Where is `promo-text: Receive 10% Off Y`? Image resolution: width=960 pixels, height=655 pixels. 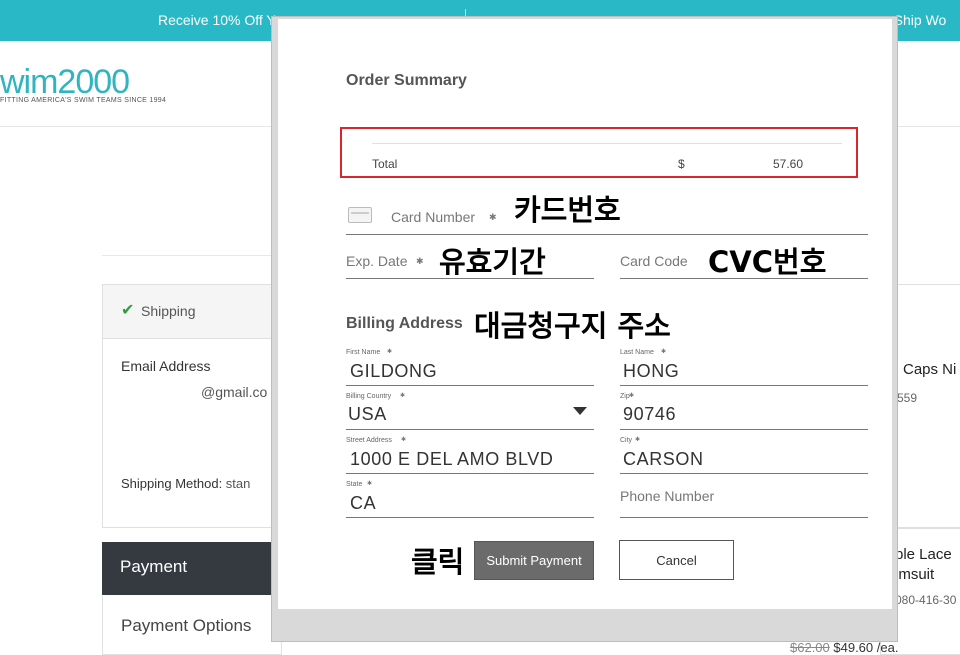
promo-text: Receive 10% Off Y is located at coordinates (217, 20).